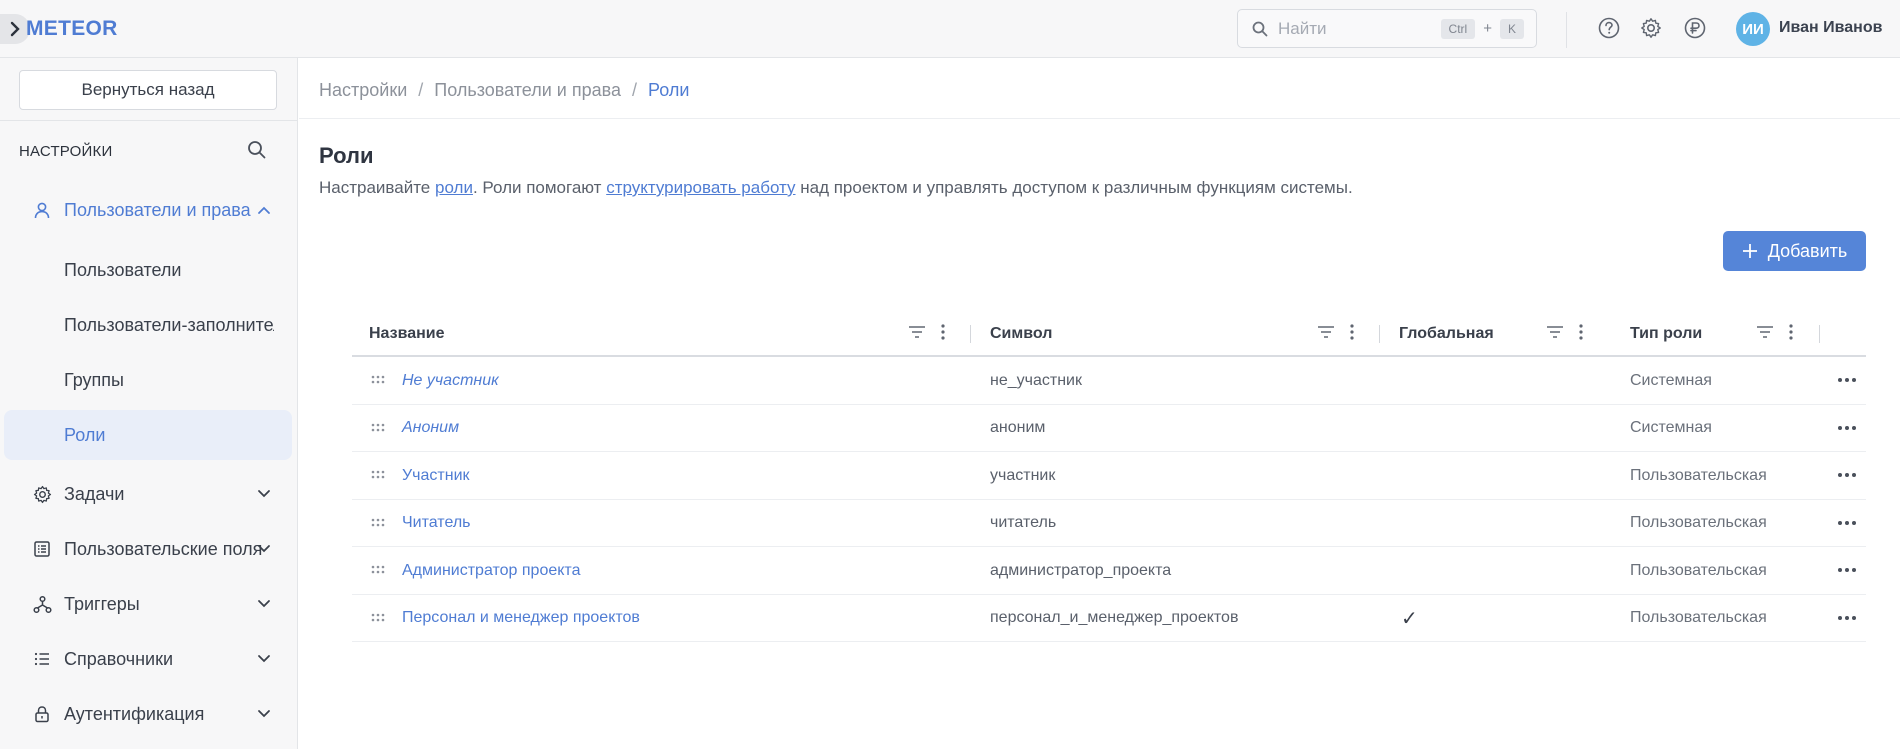 The width and height of the screenshot is (1900, 749). Describe the element at coordinates (346, 155) in the screenshot. I see `page-title: Роли` at that location.